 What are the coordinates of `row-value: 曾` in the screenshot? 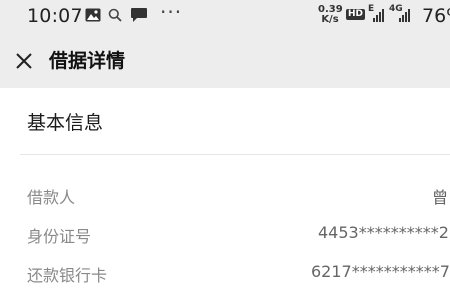 It's located at (440, 197).